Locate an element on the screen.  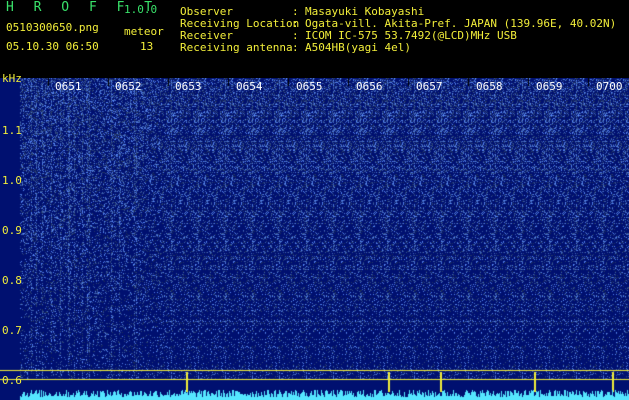
y-unit-label: kHz is located at coordinates (12, 78).